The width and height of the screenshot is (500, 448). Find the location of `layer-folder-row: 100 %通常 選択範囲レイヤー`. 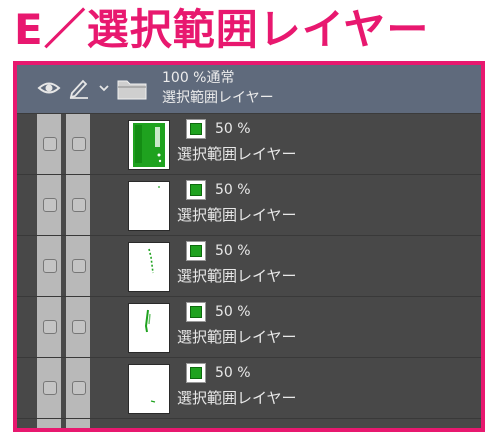

layer-folder-row: 100 %通常 選択範囲レイヤー is located at coordinates (249, 89).